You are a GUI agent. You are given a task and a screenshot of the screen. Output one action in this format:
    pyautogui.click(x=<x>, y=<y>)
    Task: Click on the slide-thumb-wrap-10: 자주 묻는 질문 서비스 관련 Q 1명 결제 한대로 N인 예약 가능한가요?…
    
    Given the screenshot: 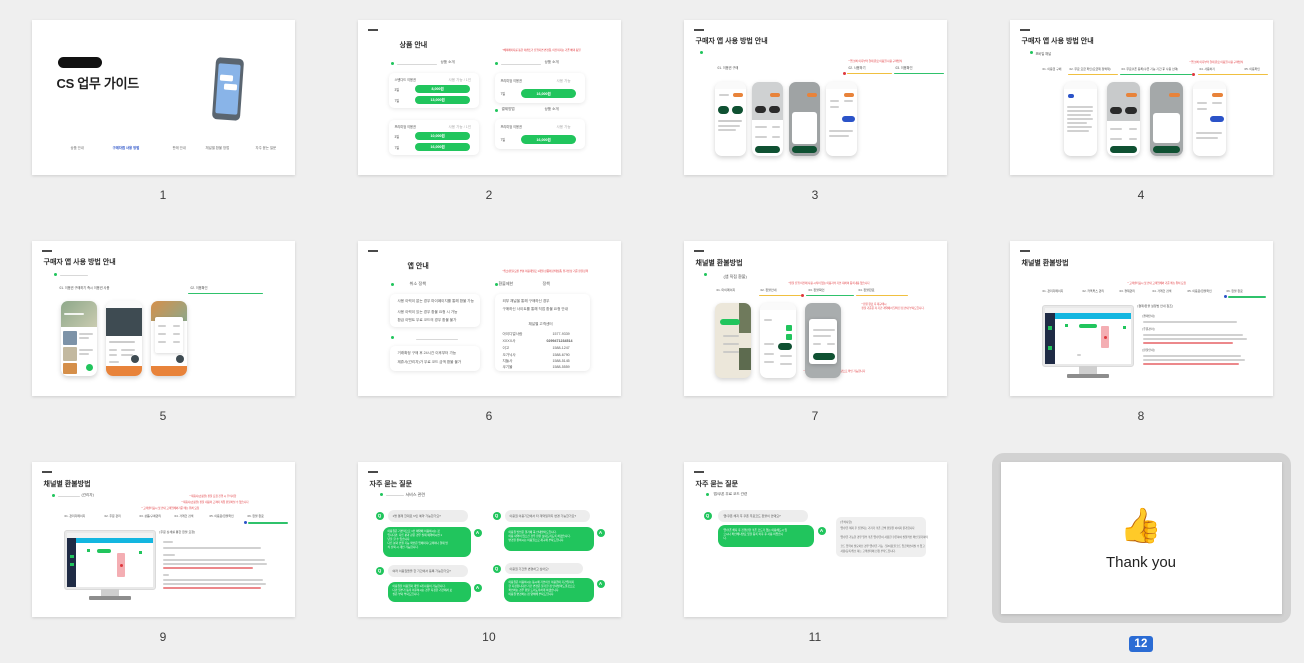 What is the action you would take?
    pyautogui.click(x=489, y=539)
    